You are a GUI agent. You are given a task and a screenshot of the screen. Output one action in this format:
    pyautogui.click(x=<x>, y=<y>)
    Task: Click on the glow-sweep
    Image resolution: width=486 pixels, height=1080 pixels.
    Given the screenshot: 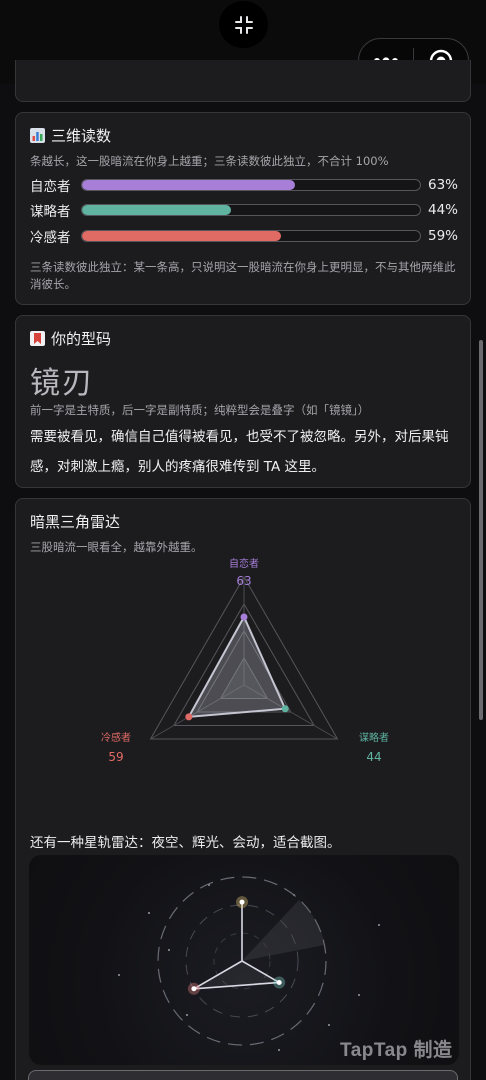 What is the action you would take?
    pyautogui.click(x=283, y=930)
    